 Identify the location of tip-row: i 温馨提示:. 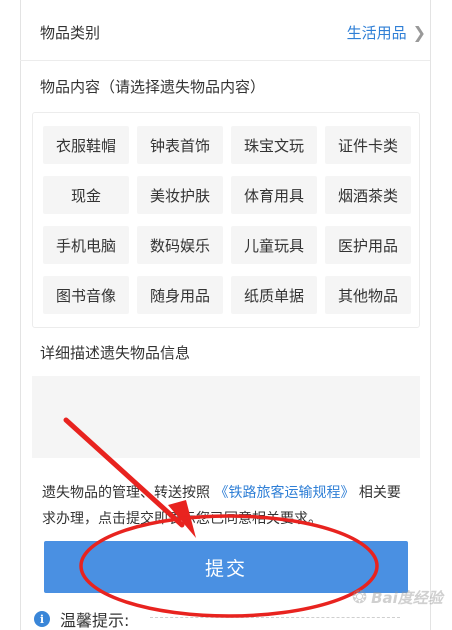
(81, 618).